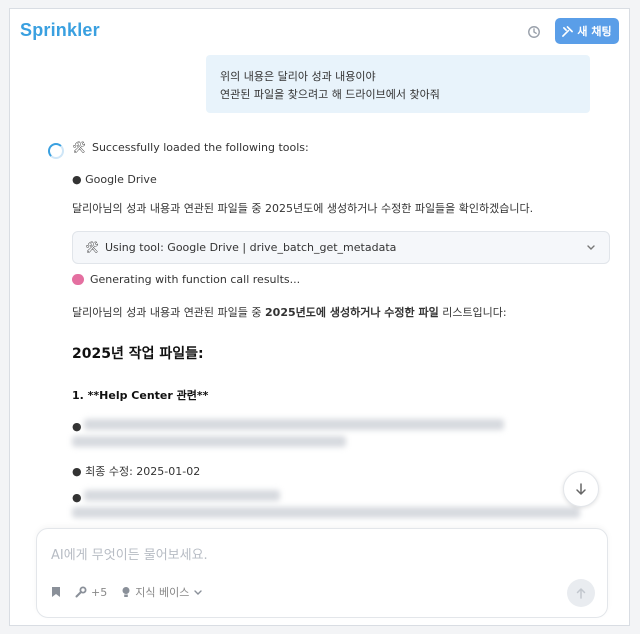  I want to click on scroll-down-button, so click(581, 489).